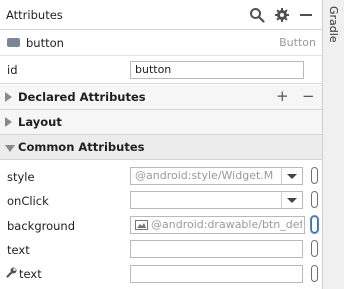 The image size is (344, 289). Describe the element at coordinates (314, 273) in the screenshot. I see `tools-text-resource-picker` at that location.